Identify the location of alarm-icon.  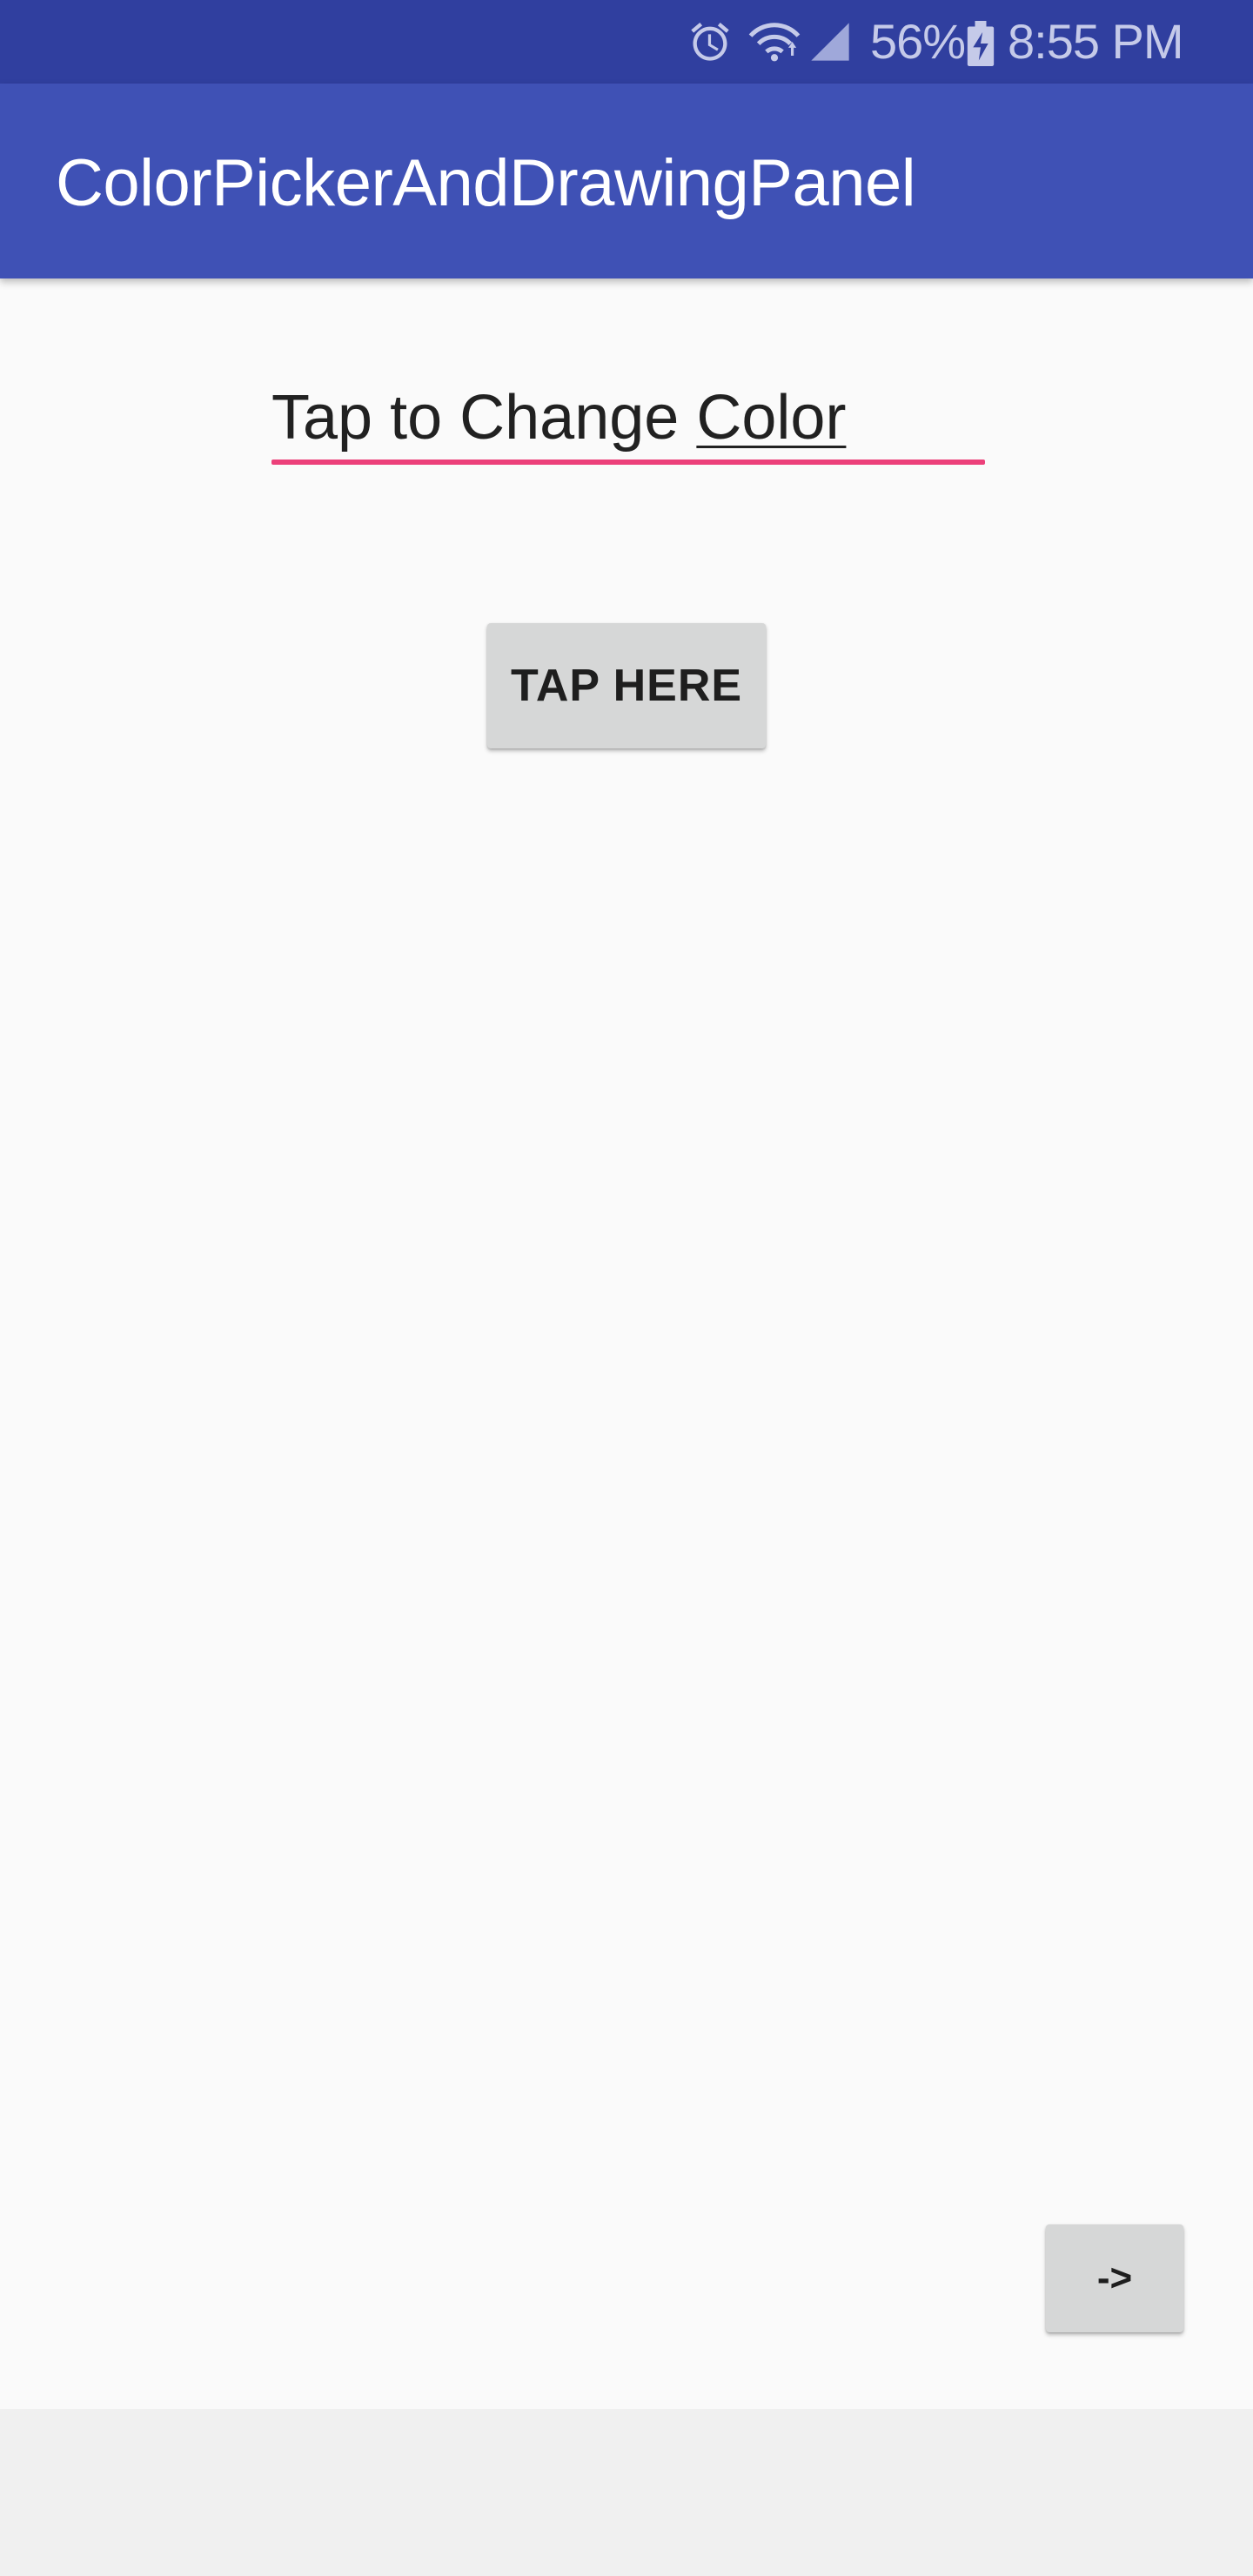
(710, 42).